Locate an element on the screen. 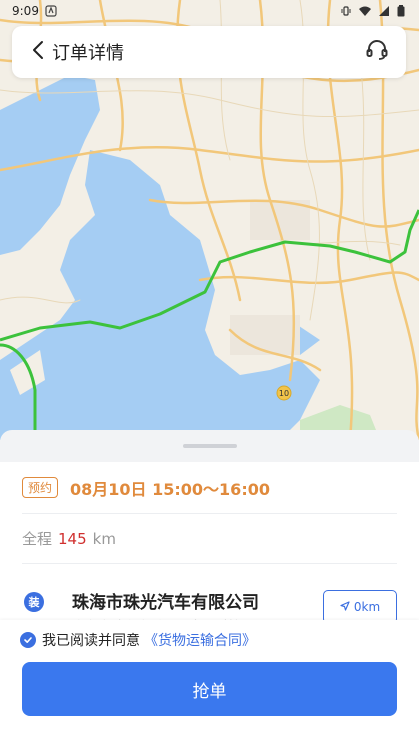 The image size is (419, 744). transport-contract-link: 《货物运输合同》 is located at coordinates (200, 640).